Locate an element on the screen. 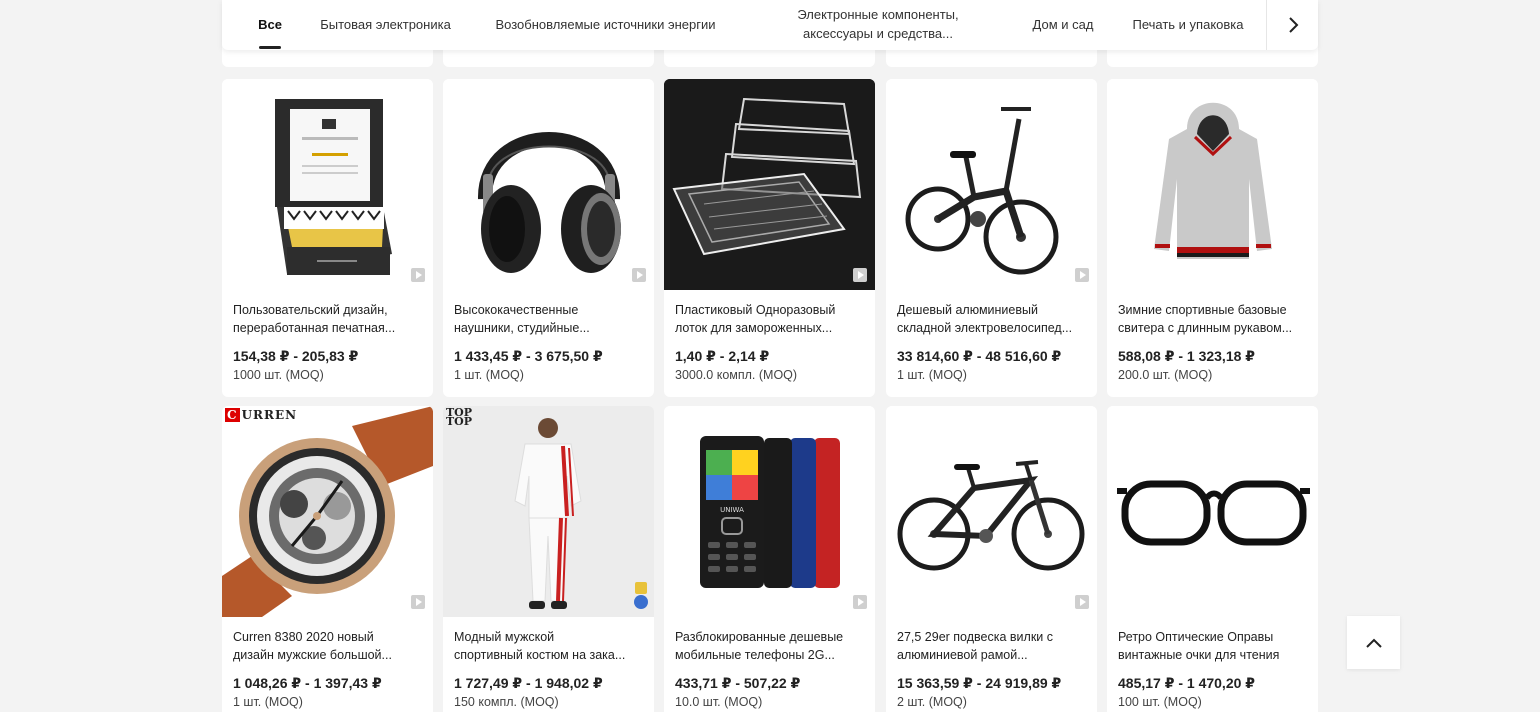 The height and width of the screenshot is (712, 1540). plastic-trays-image is located at coordinates (769, 184).